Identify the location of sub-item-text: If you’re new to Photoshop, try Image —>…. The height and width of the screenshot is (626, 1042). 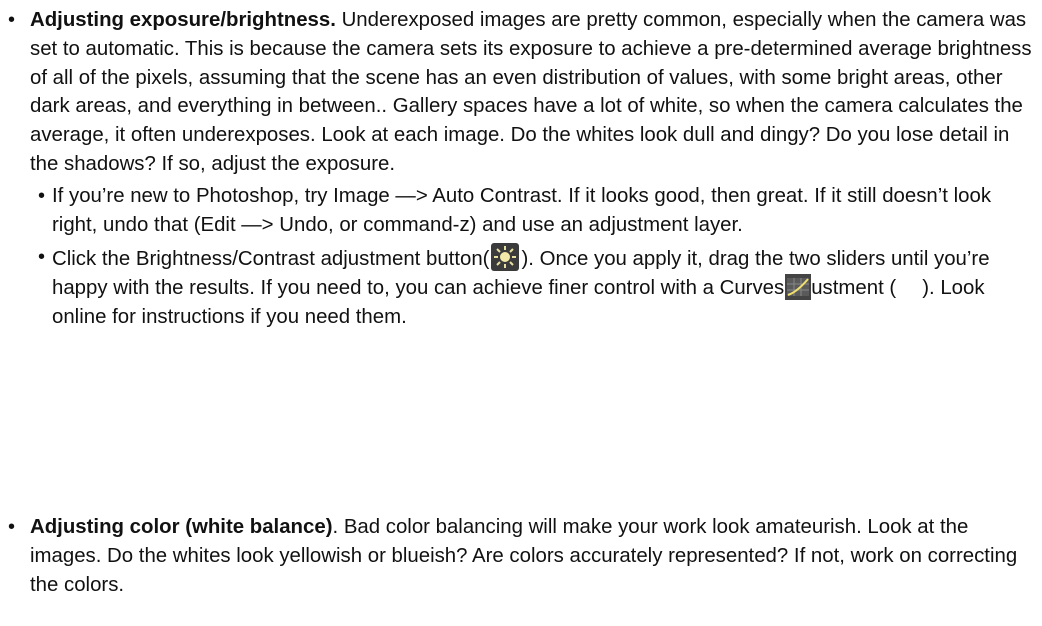
(522, 210).